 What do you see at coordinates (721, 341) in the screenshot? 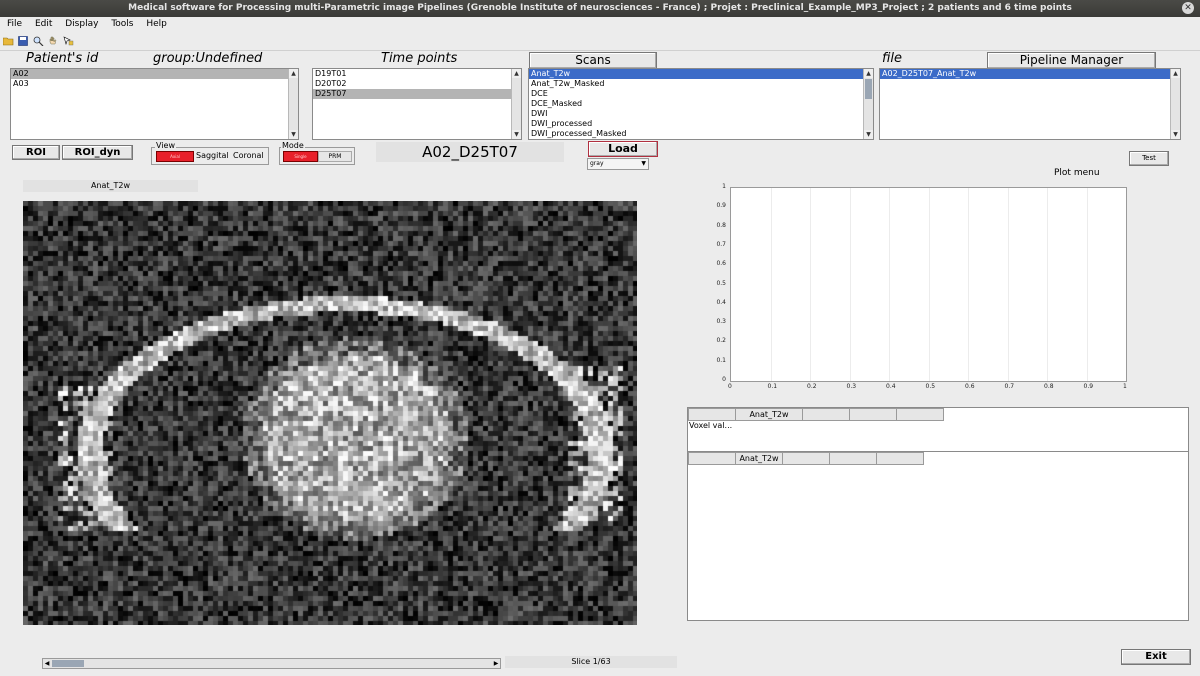
I see `y-tick-label: 0.2` at bounding box center [721, 341].